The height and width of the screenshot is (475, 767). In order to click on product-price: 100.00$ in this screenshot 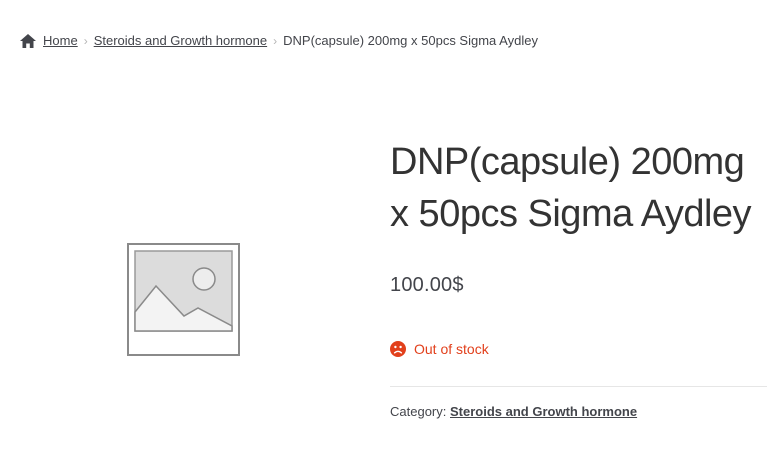, I will do `click(427, 285)`.